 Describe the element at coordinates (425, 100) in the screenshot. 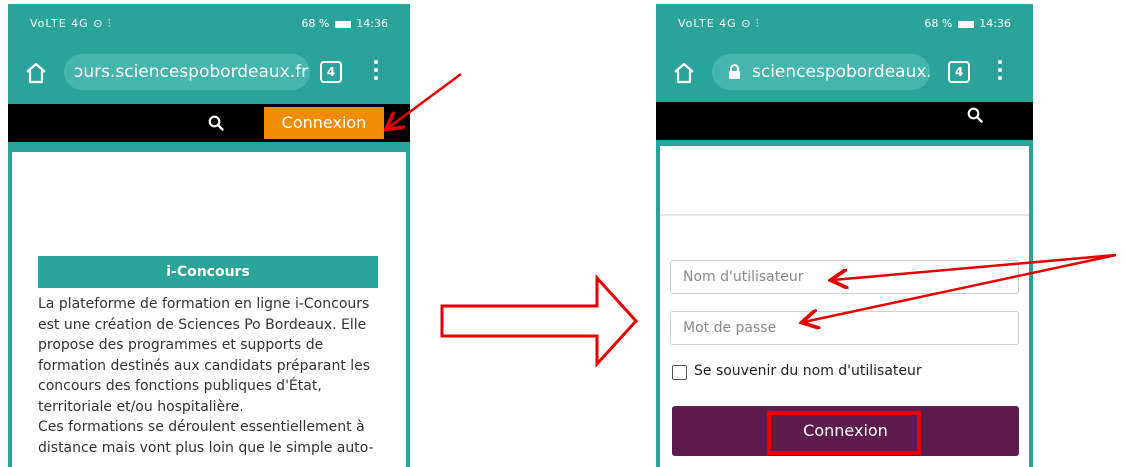

I see `arrow-to-connexion` at that location.